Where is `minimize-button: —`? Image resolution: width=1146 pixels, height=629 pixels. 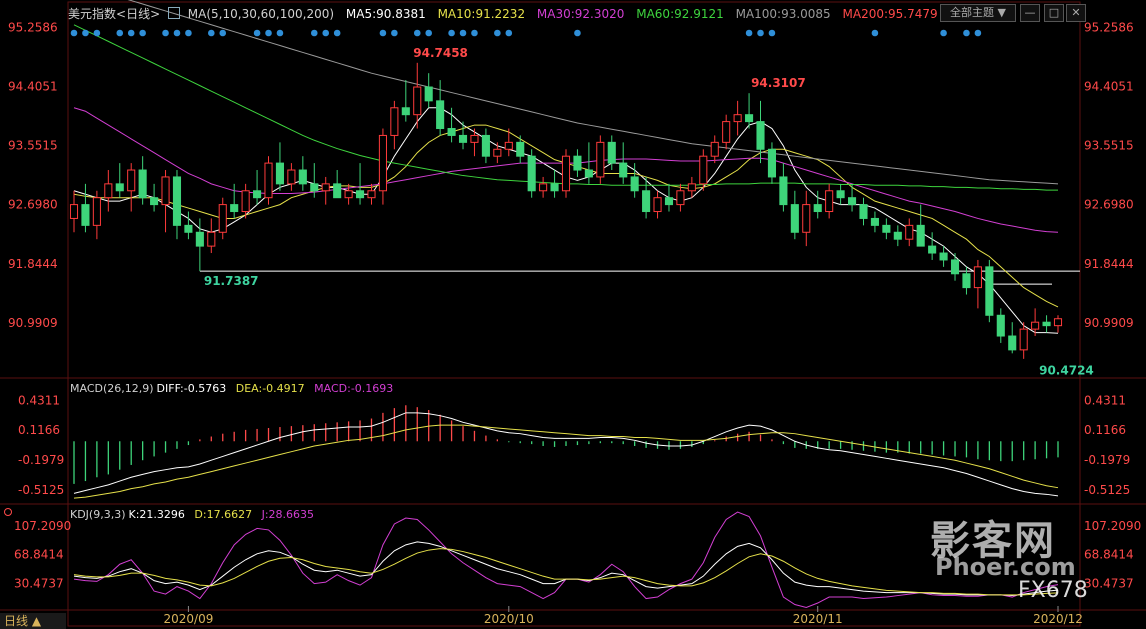 minimize-button: — is located at coordinates (1030, 13).